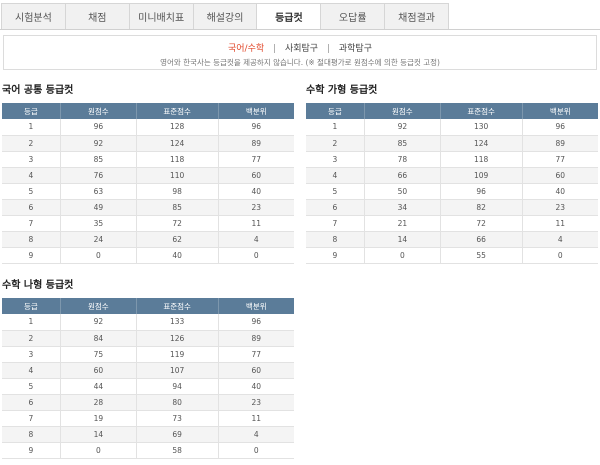 This screenshot has width=600, height=465. What do you see at coordinates (148, 450) in the screenshot?
I see `table-row: 9 0 58 0` at bounding box center [148, 450].